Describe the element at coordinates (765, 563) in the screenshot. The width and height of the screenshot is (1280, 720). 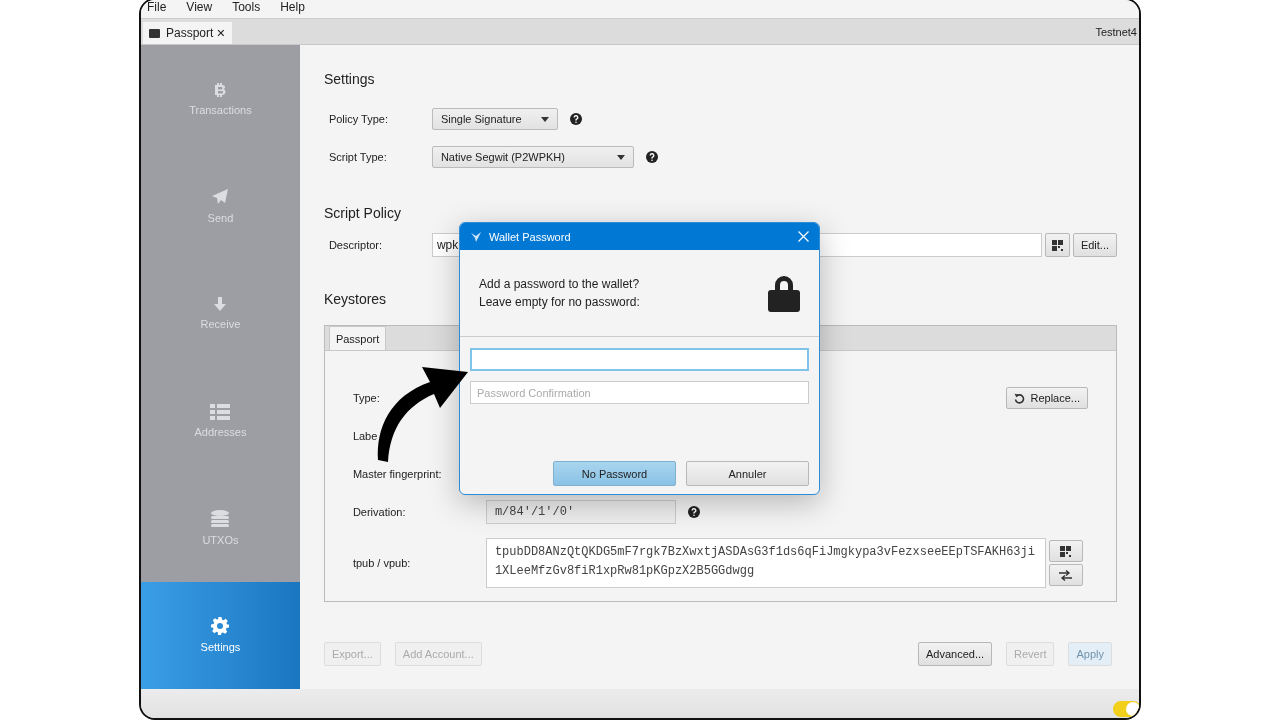
I see `xpub-field: tpubDD8ANzQtQKDG5mF7rgk7BzXwxtjASDAsG3f1ds6qFiJmgkypa3vFezxseeEEpTSFAKH63ji1XLeeMfzGv8fiR1xpRw81pKGpzX2B5GGdwgg` at that location.